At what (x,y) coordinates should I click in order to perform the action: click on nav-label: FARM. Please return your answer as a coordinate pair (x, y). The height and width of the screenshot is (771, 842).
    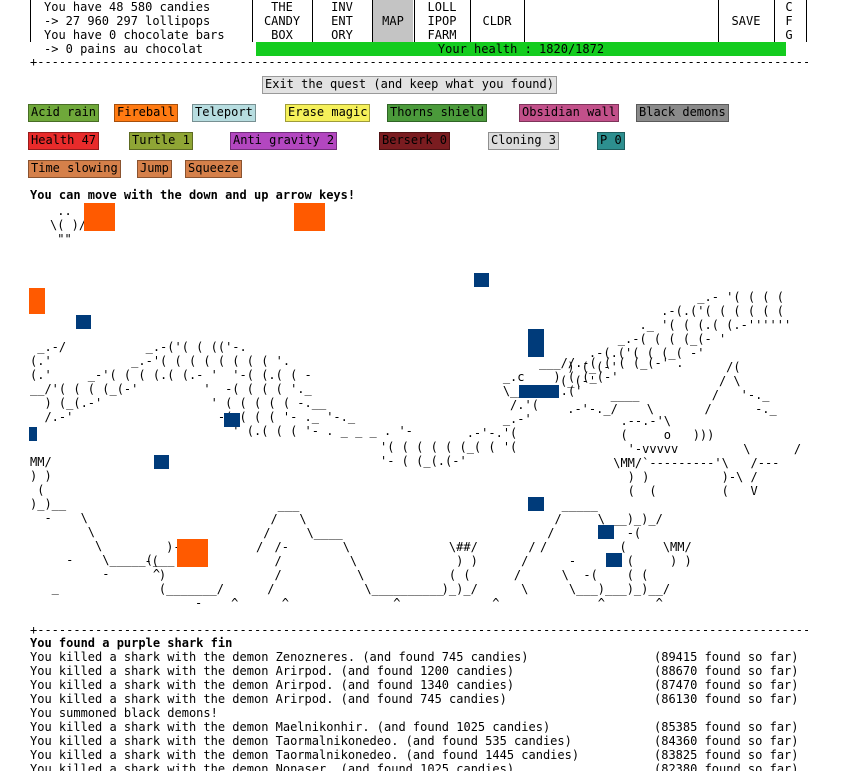
    Looking at the image, I should click on (442, 35).